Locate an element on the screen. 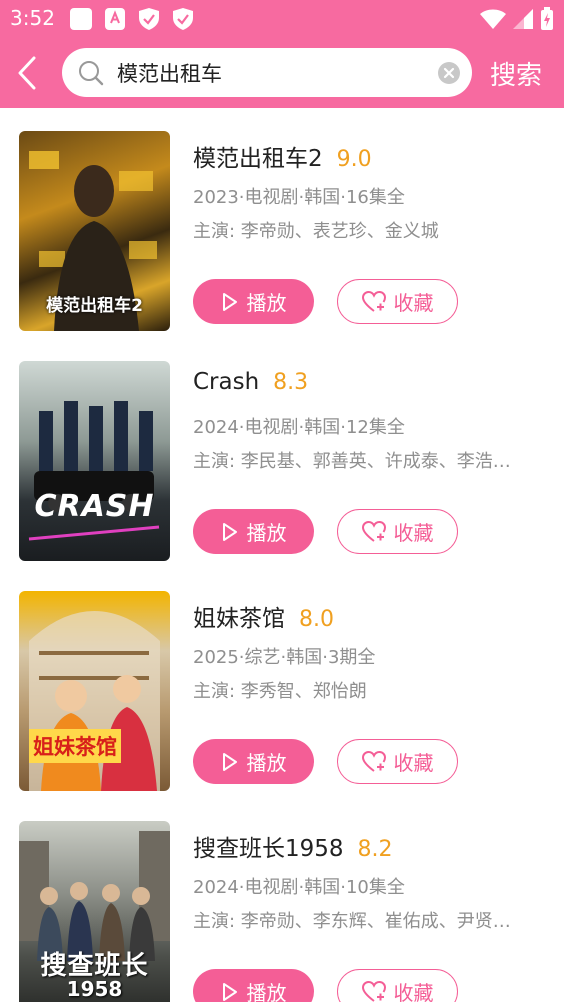 The width and height of the screenshot is (564, 1002). title-row: 模范出租车2 9.0 is located at coordinates (282, 156).